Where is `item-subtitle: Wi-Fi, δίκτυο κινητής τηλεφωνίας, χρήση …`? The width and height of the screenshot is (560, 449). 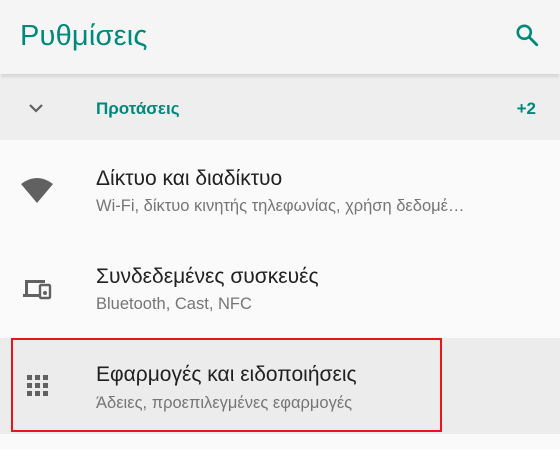 item-subtitle: Wi-Fi, δίκτυο κινητής τηλεφωνίας, χρήση … is located at coordinates (280, 206).